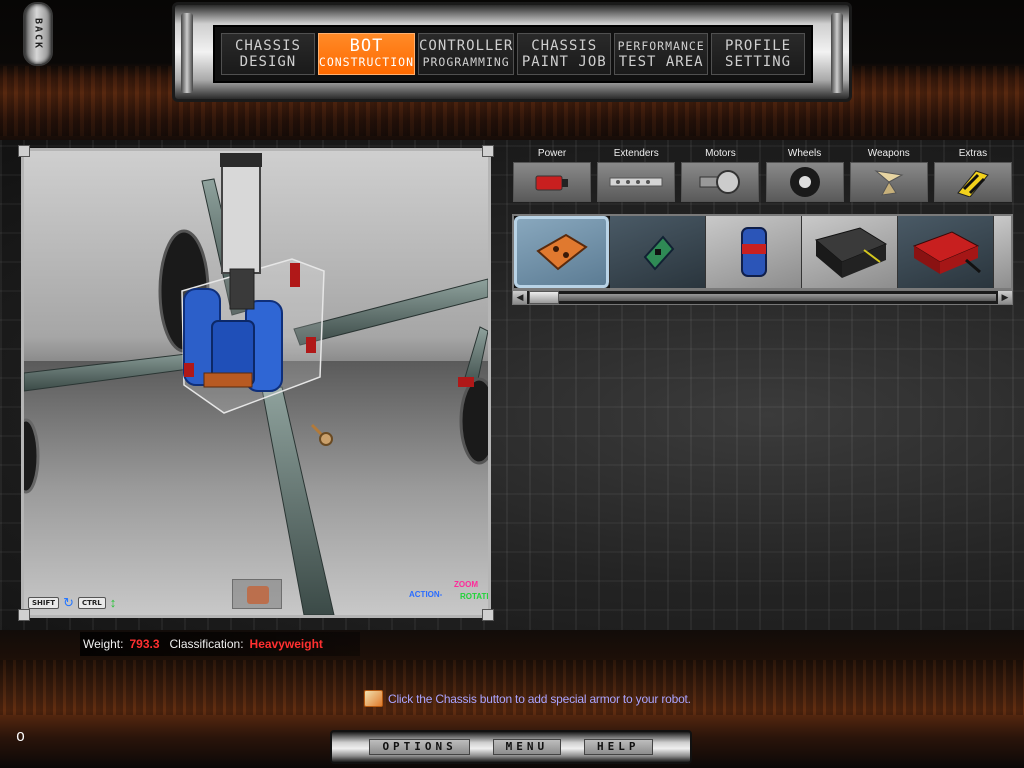 This screenshot has width=1024, height=768. What do you see at coordinates (366, 62) in the screenshot?
I see `tab-label-line2: CONSTRUCTION` at bounding box center [366, 62].